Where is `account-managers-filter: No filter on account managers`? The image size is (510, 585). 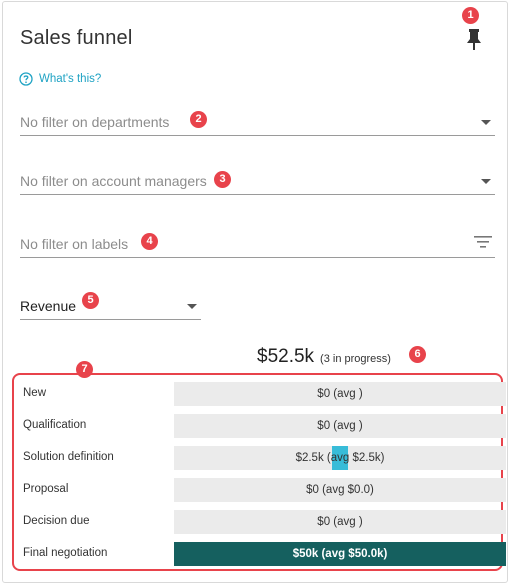 account-managers-filter: No filter on account managers is located at coordinates (257, 181).